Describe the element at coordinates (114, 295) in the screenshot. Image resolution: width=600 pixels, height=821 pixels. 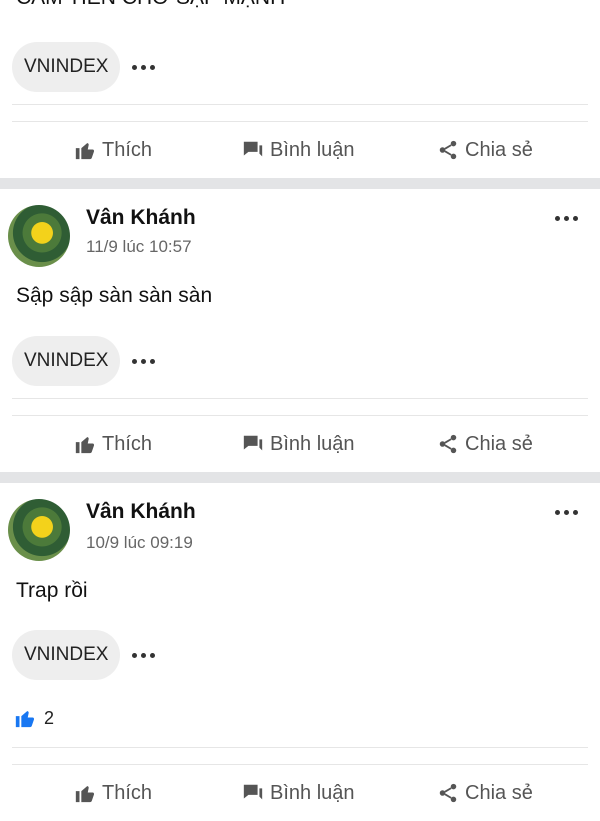
I see `post-text: Sập sập sàn sàn sàn` at that location.